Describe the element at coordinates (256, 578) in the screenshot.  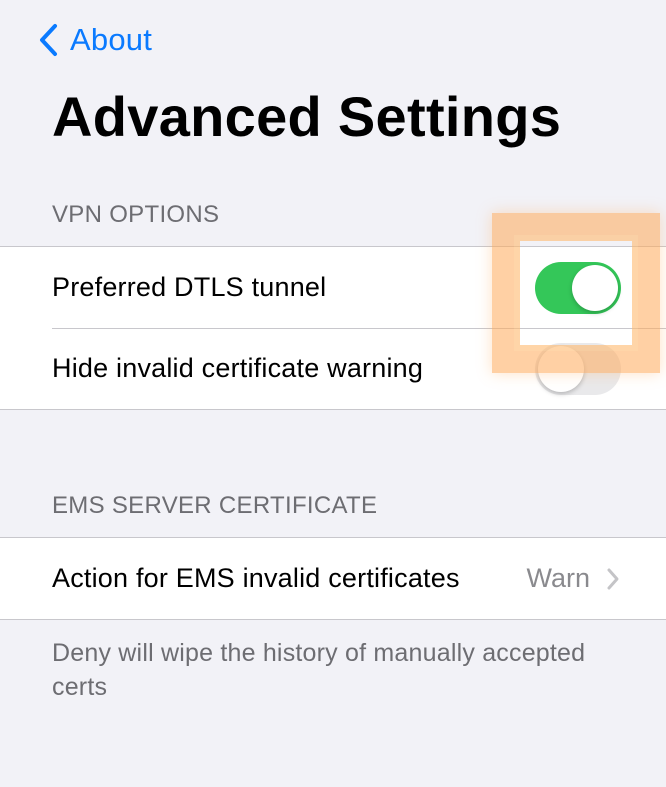
I see `row-label: Action for EMS invalid certificates` at that location.